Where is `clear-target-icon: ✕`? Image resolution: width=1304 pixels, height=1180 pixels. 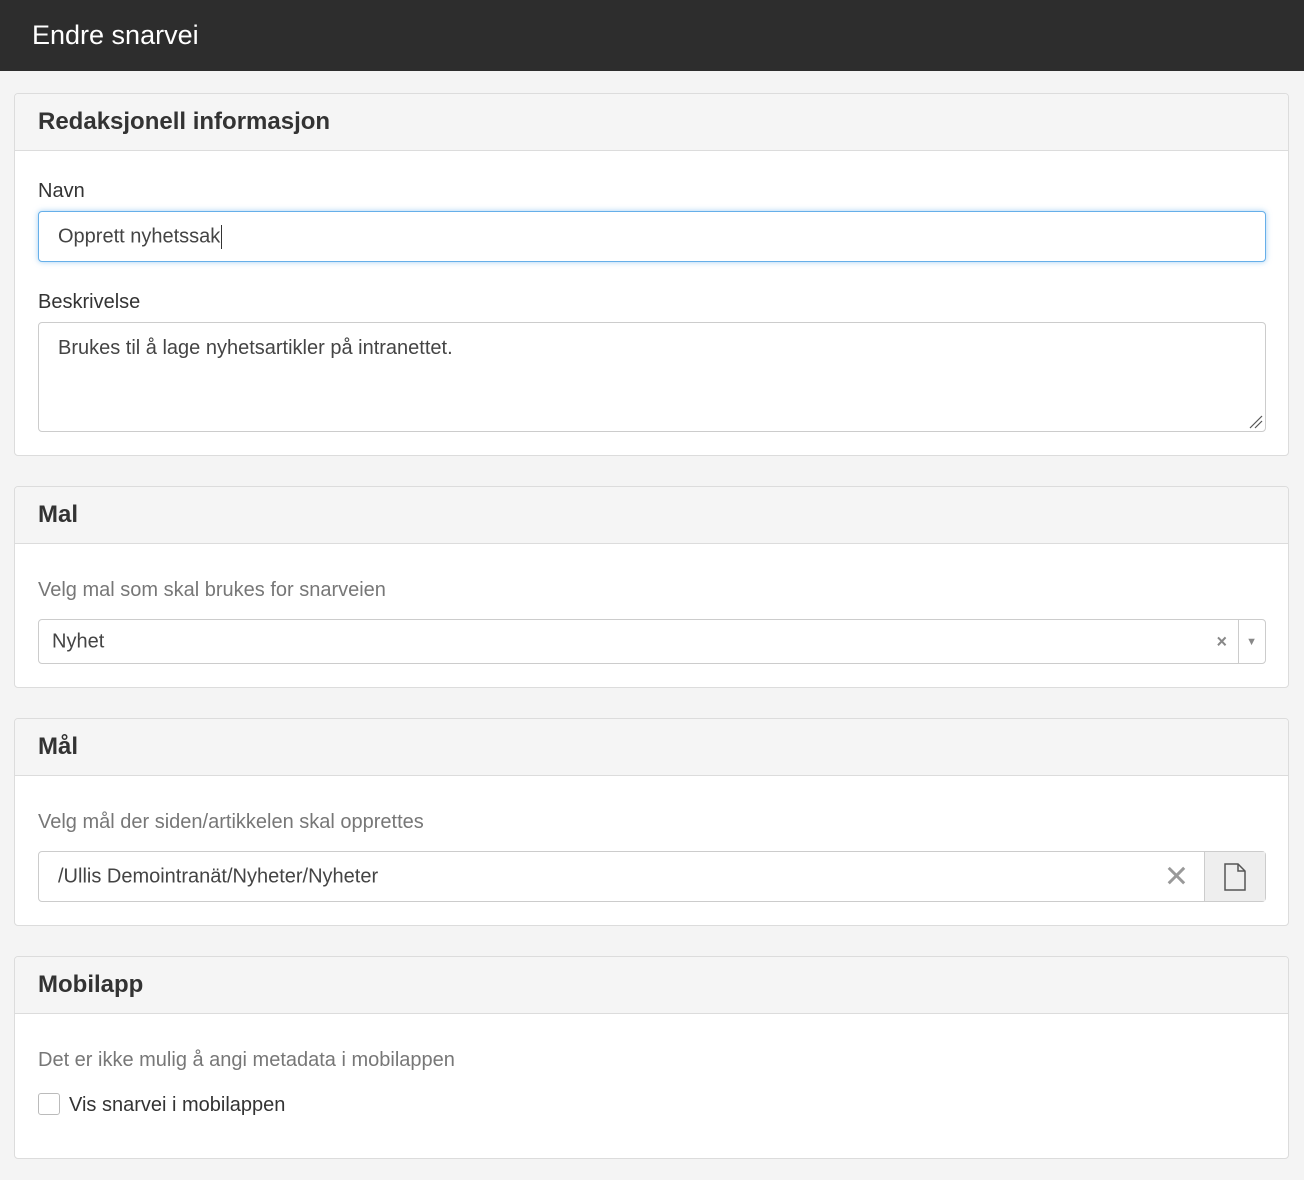
clear-target-icon: ✕ is located at coordinates (1176, 876).